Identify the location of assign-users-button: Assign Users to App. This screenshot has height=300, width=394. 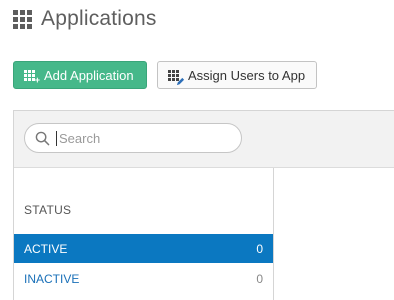
(237, 75).